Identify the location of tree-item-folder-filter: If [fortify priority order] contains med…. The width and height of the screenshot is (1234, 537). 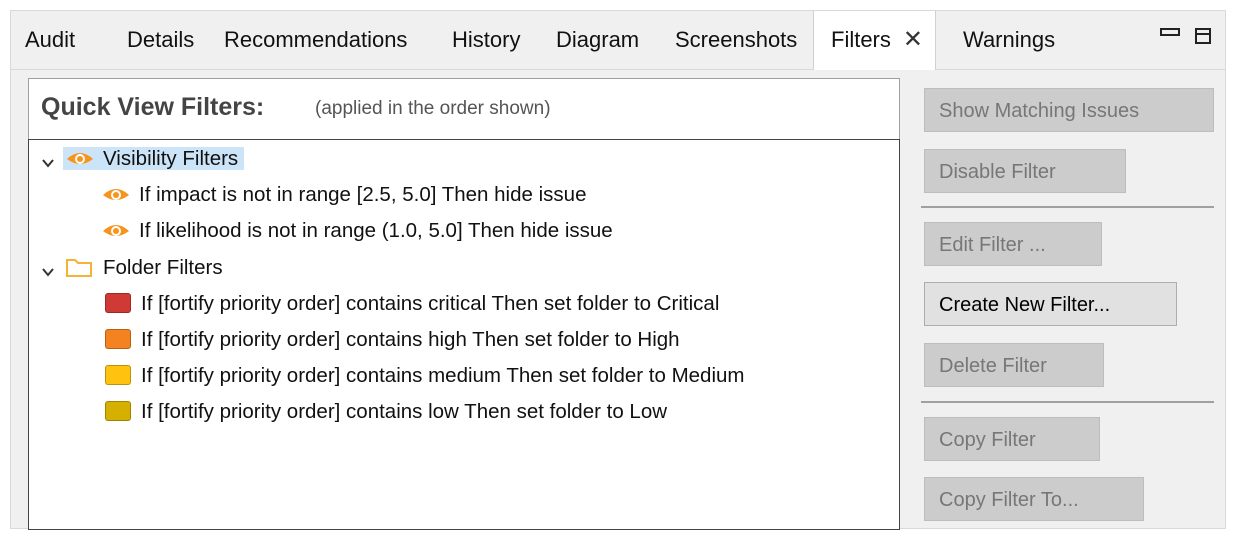
(424, 376).